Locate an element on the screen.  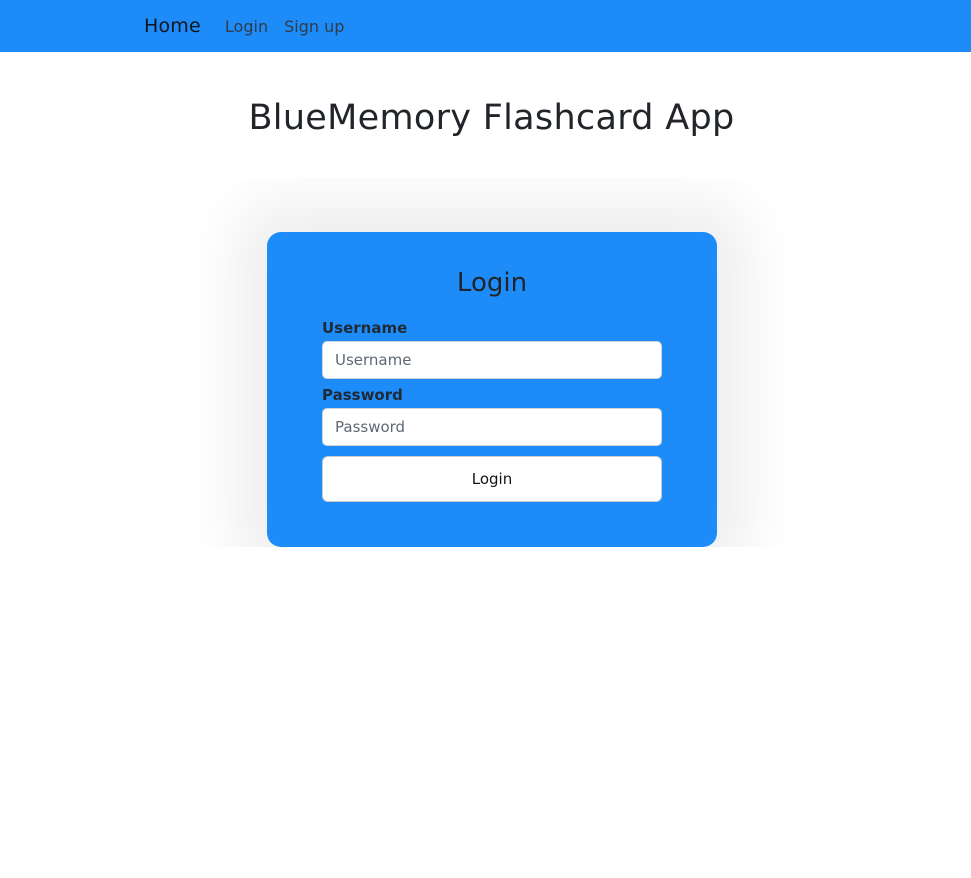
page-title: BlueMemory Flashcard App is located at coordinates (491, 118).